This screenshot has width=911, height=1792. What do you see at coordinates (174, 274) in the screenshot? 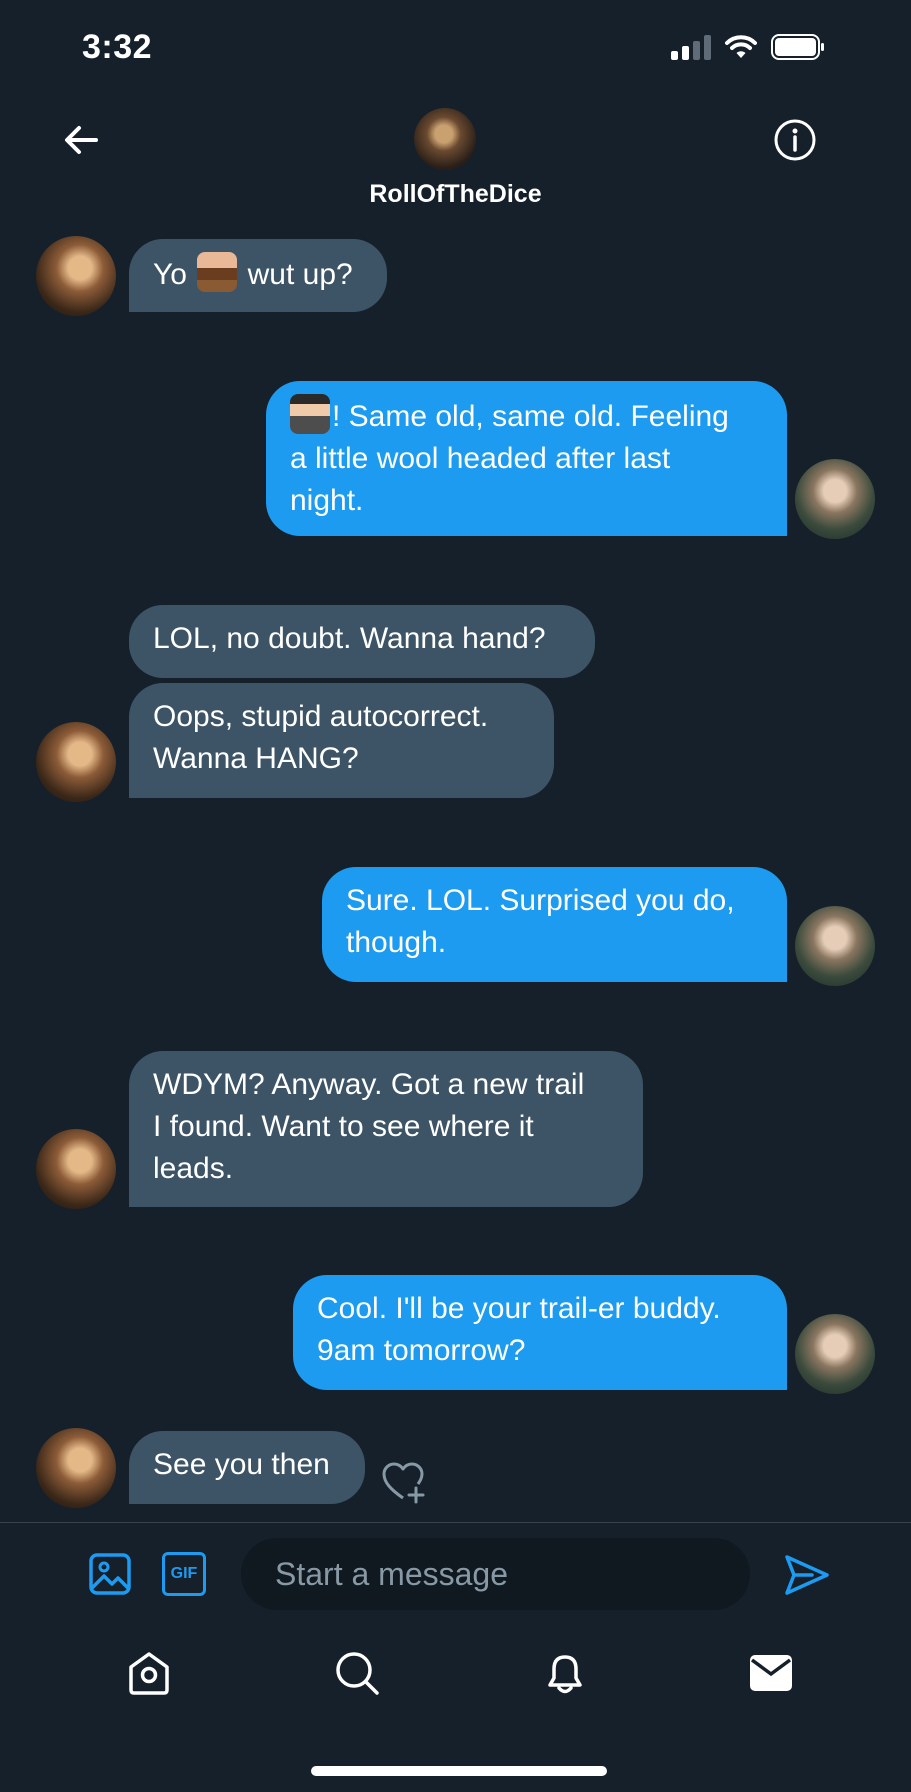
I see `message-text: Yo` at bounding box center [174, 274].